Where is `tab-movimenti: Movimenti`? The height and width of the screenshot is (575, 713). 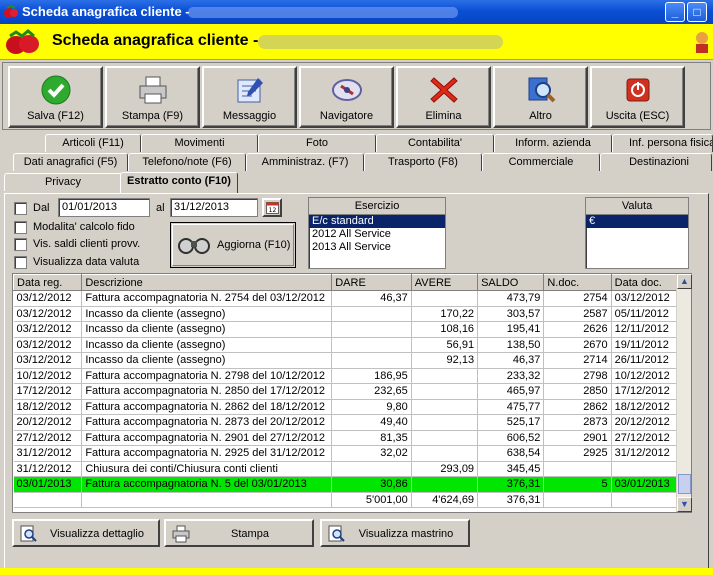 tab-movimenti: Movimenti is located at coordinates (199, 143).